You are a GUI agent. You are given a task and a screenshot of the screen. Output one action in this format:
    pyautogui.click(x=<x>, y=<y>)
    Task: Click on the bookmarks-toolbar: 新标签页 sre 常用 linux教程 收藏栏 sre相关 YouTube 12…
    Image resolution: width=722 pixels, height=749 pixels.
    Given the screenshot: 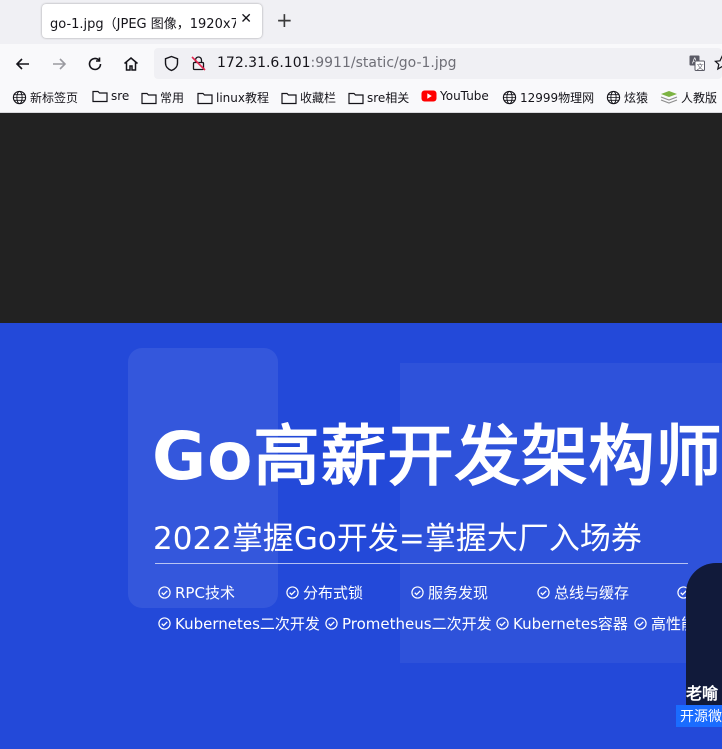 What is the action you would take?
    pyautogui.click(x=361, y=98)
    